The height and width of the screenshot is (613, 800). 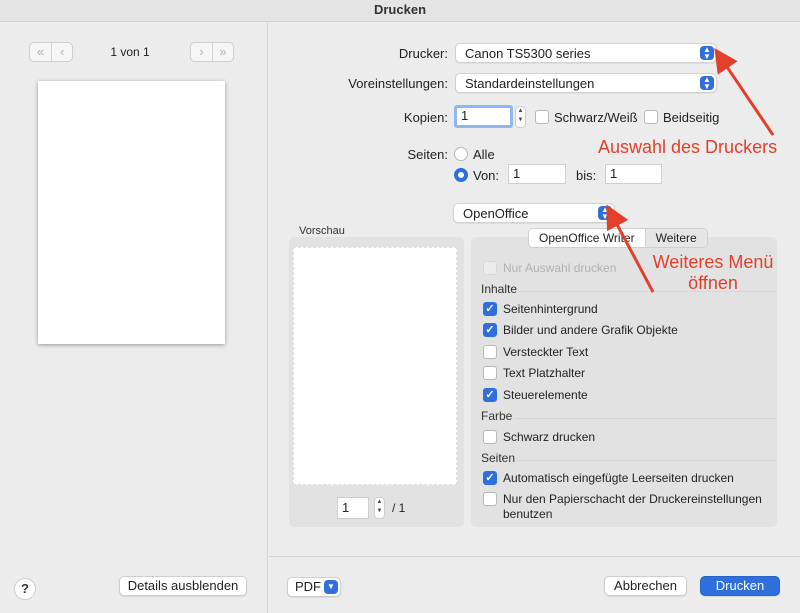 What do you see at coordinates (691, 117) in the screenshot?
I see `duplex-label: Beidseitig` at bounding box center [691, 117].